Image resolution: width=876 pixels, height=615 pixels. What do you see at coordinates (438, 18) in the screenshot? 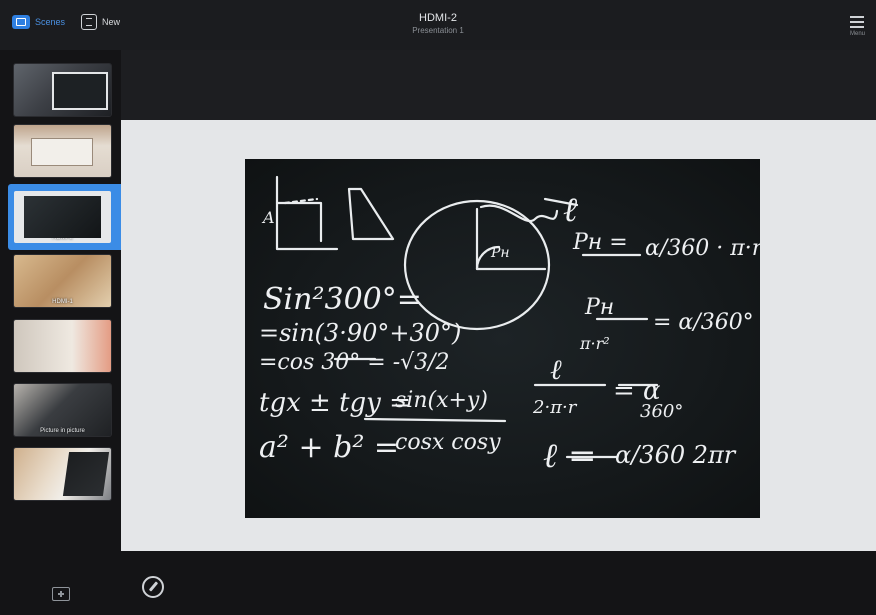
I see `source-title: HDMI-2` at bounding box center [438, 18].